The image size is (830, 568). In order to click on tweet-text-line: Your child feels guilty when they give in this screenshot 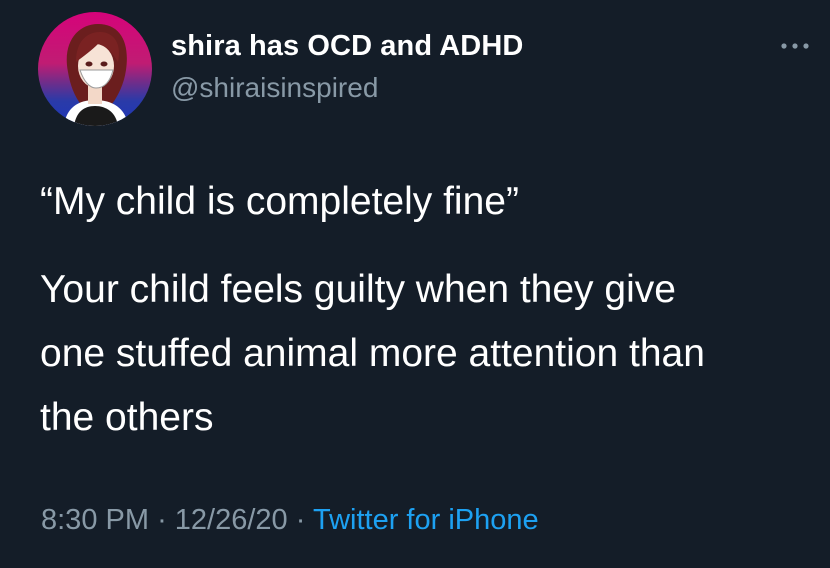, I will do `click(358, 289)`.